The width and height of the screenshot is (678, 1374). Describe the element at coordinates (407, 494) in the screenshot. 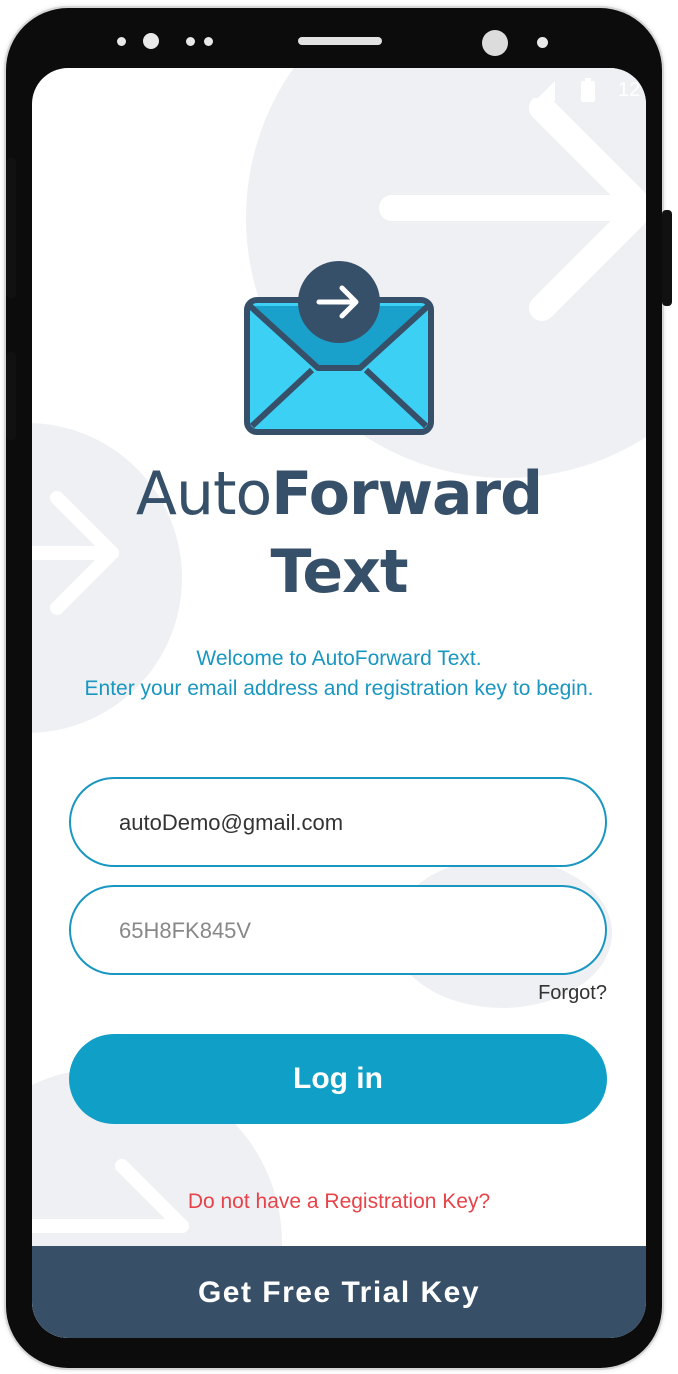

I see `app-title-forward: Forward` at that location.